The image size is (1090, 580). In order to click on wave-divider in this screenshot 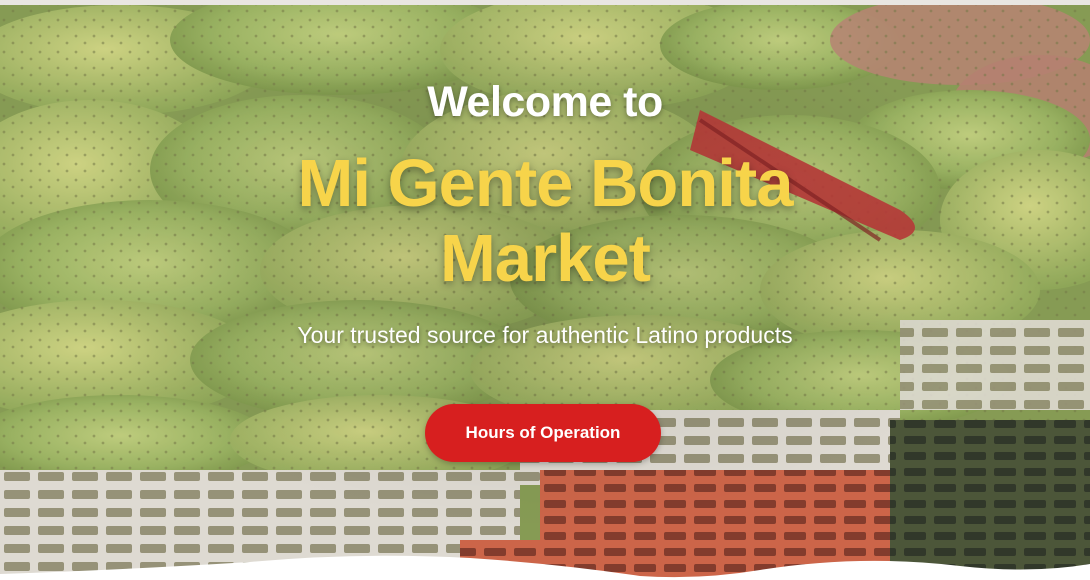, I will do `click(545, 567)`.